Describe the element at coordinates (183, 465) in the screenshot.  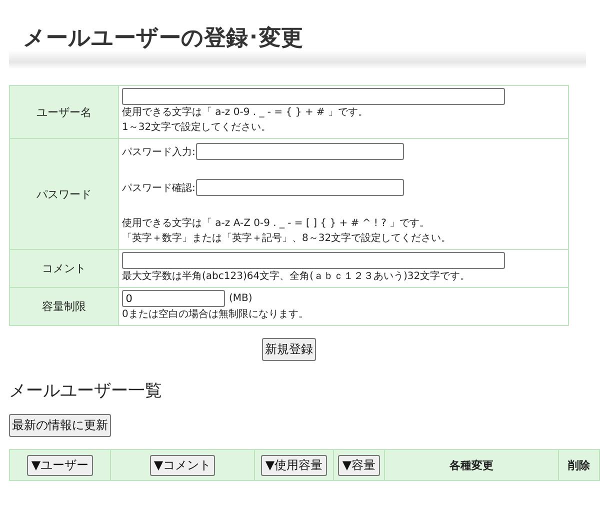
I see `sort-button: ▼コメント` at that location.